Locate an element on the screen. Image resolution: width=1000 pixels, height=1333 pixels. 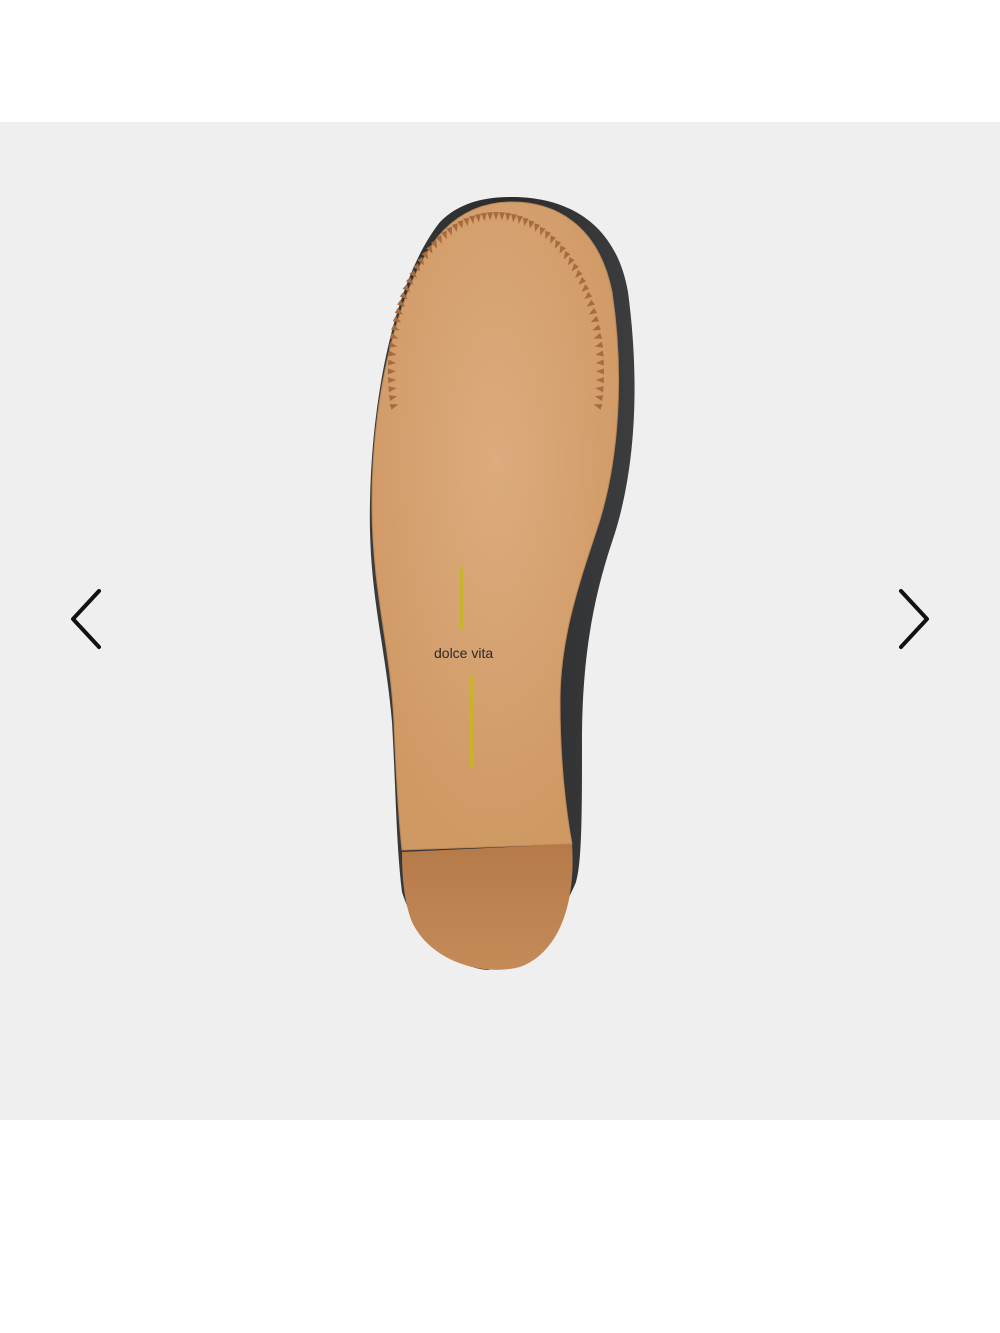
chevron-left-icon is located at coordinates (86, 619).